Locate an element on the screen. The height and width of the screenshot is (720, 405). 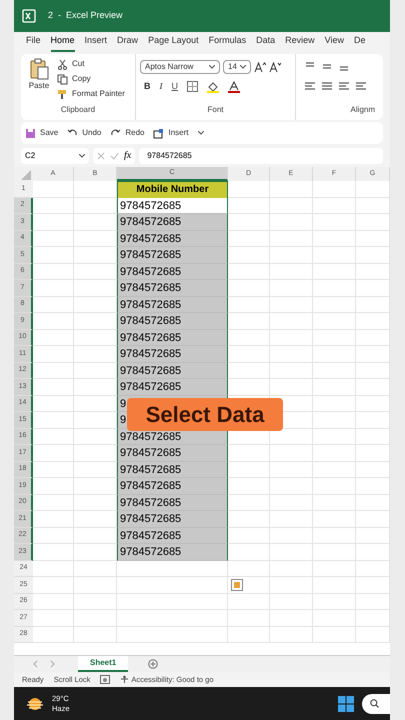
formula-field: 9784572685 is located at coordinates (261, 156).